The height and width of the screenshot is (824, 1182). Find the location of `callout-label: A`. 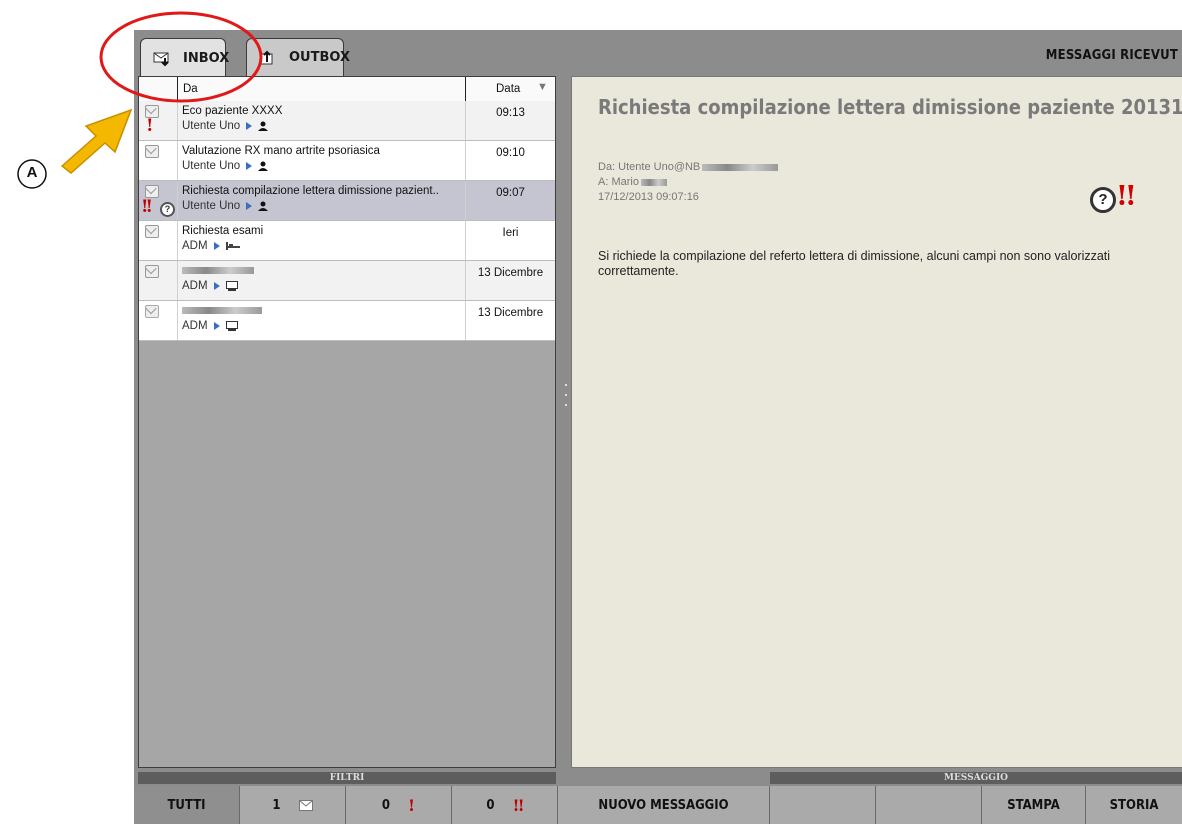

callout-label: A is located at coordinates (32, 172).